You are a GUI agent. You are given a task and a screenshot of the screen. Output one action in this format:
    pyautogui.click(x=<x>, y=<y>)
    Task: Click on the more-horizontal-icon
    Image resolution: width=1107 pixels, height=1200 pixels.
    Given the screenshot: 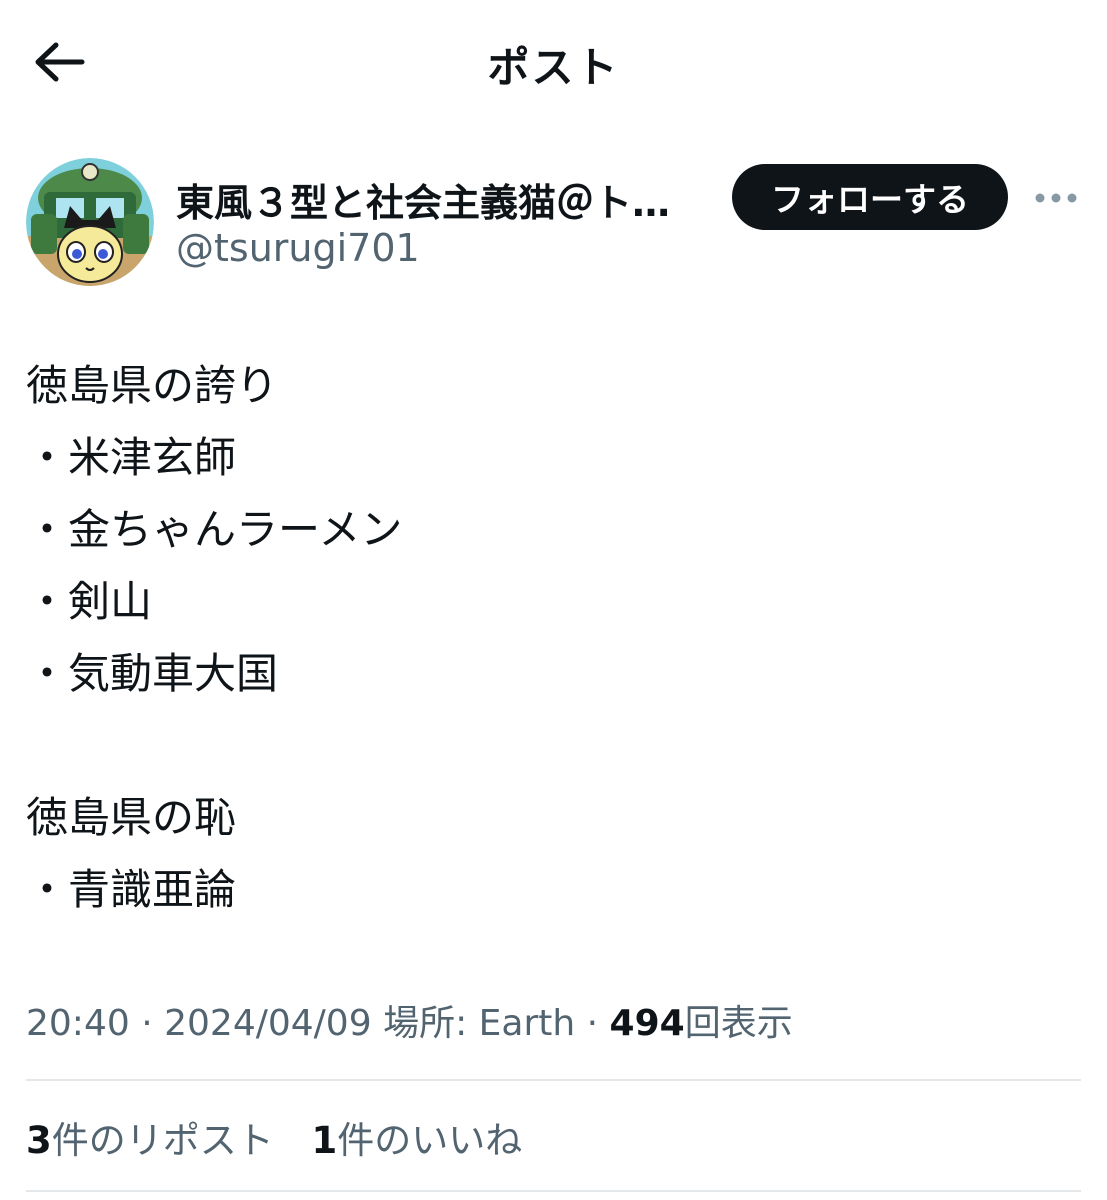 What is the action you would take?
    pyautogui.click(x=1056, y=198)
    